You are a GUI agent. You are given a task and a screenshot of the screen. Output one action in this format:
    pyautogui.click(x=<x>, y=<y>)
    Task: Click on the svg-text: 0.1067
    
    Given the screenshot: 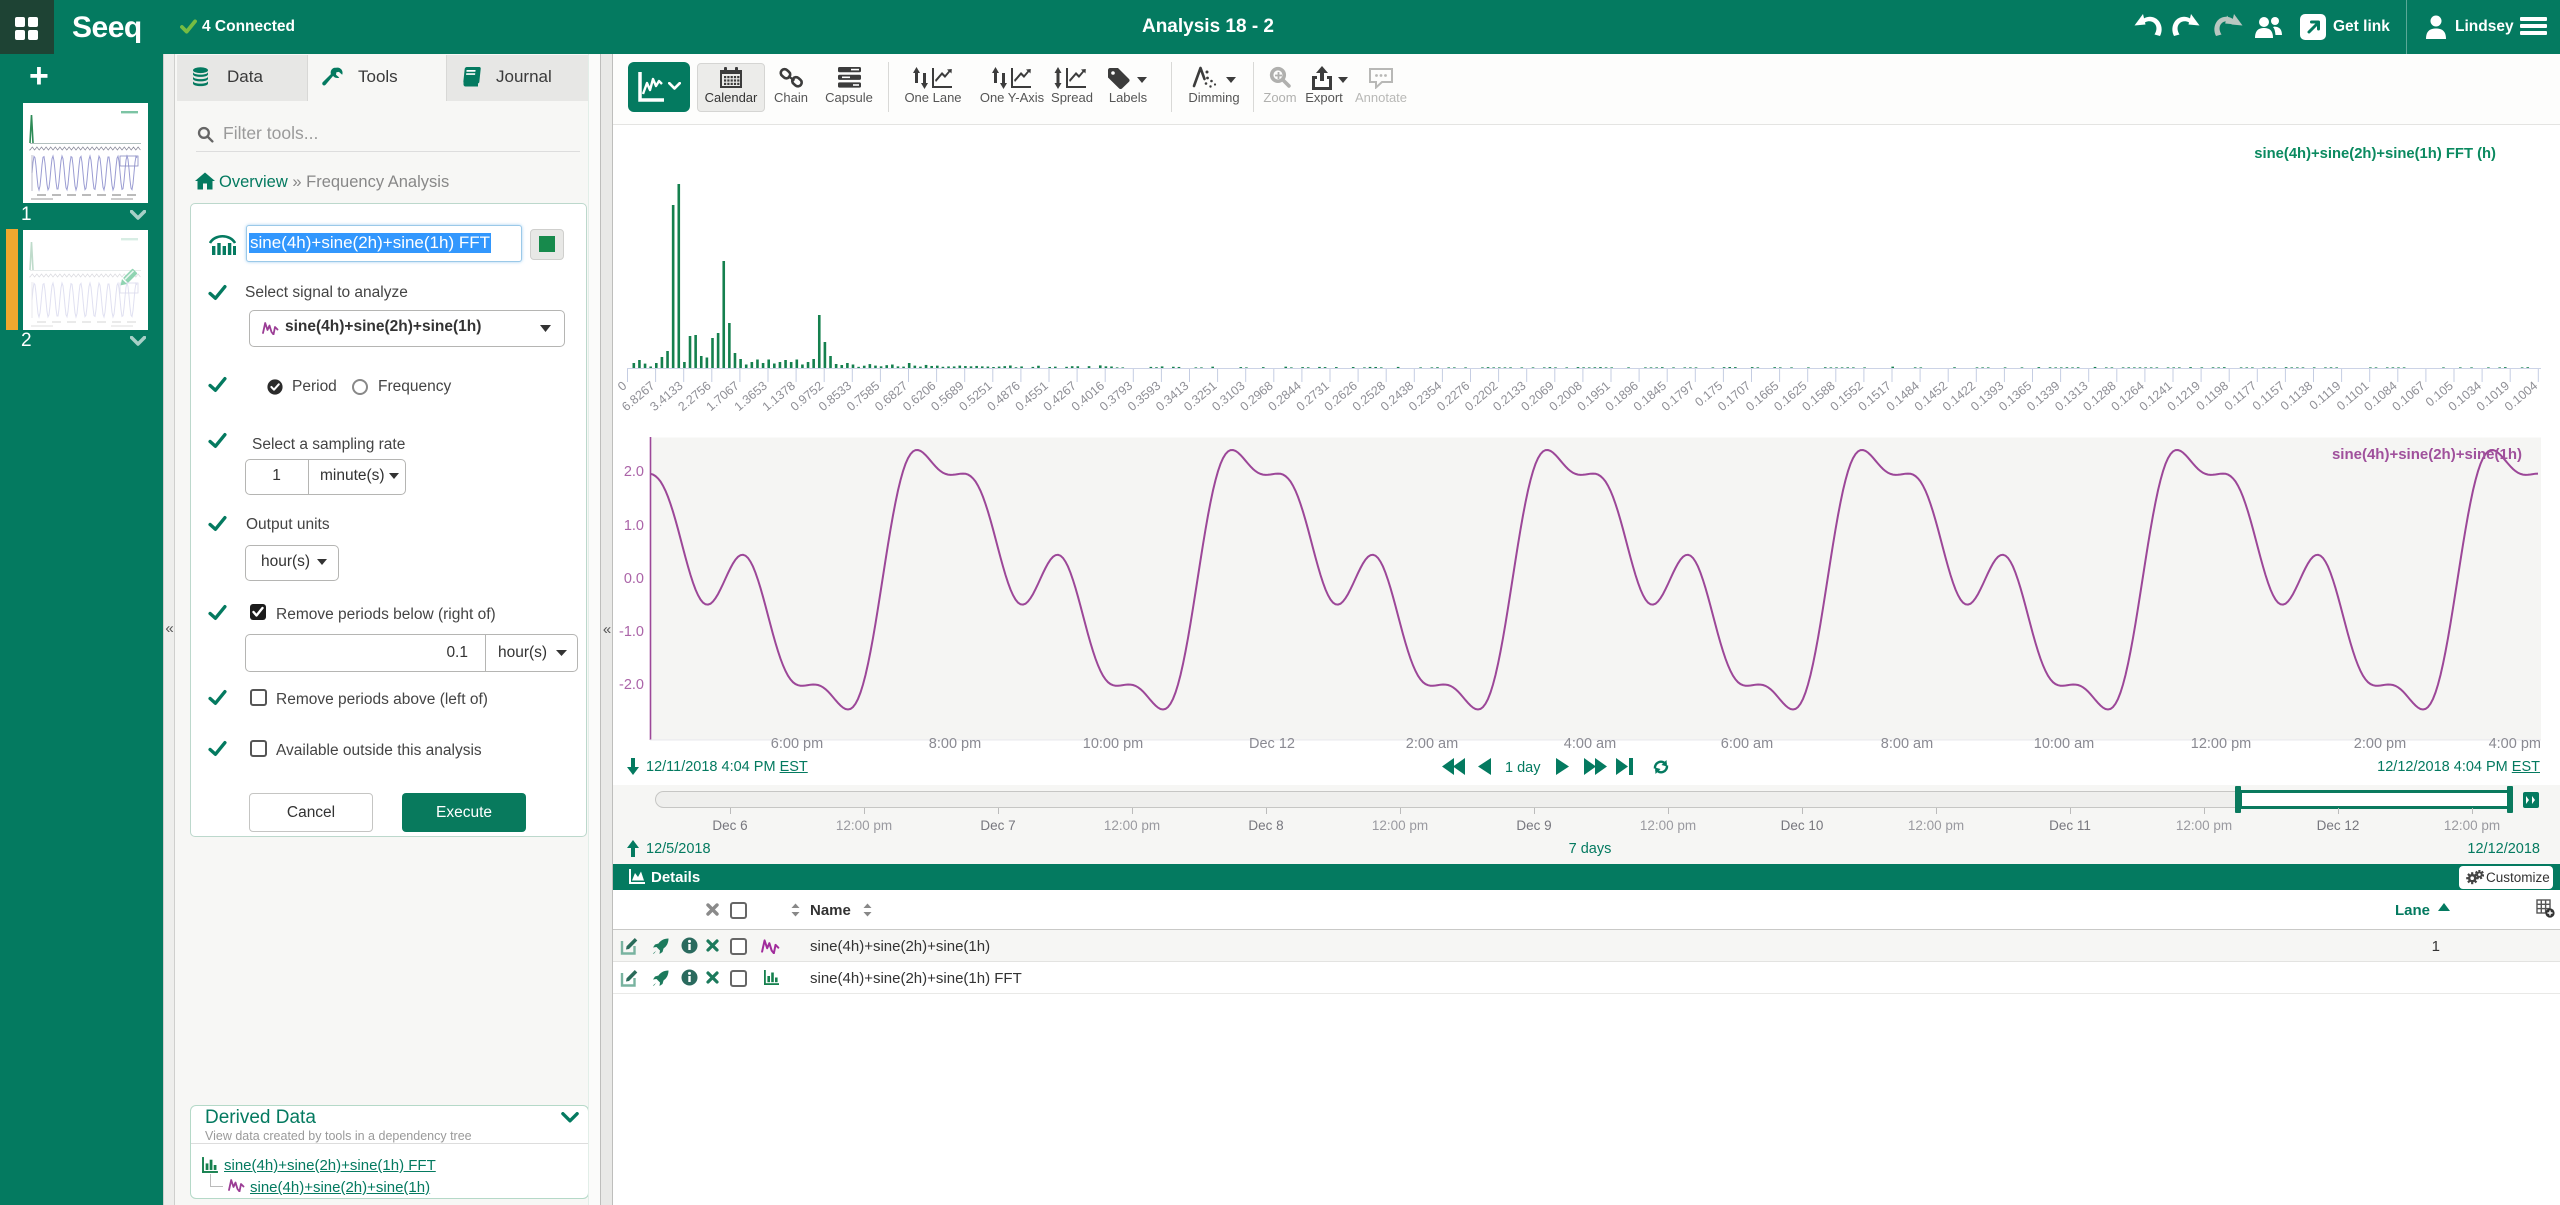 What is the action you would take?
    pyautogui.click(x=2409, y=396)
    